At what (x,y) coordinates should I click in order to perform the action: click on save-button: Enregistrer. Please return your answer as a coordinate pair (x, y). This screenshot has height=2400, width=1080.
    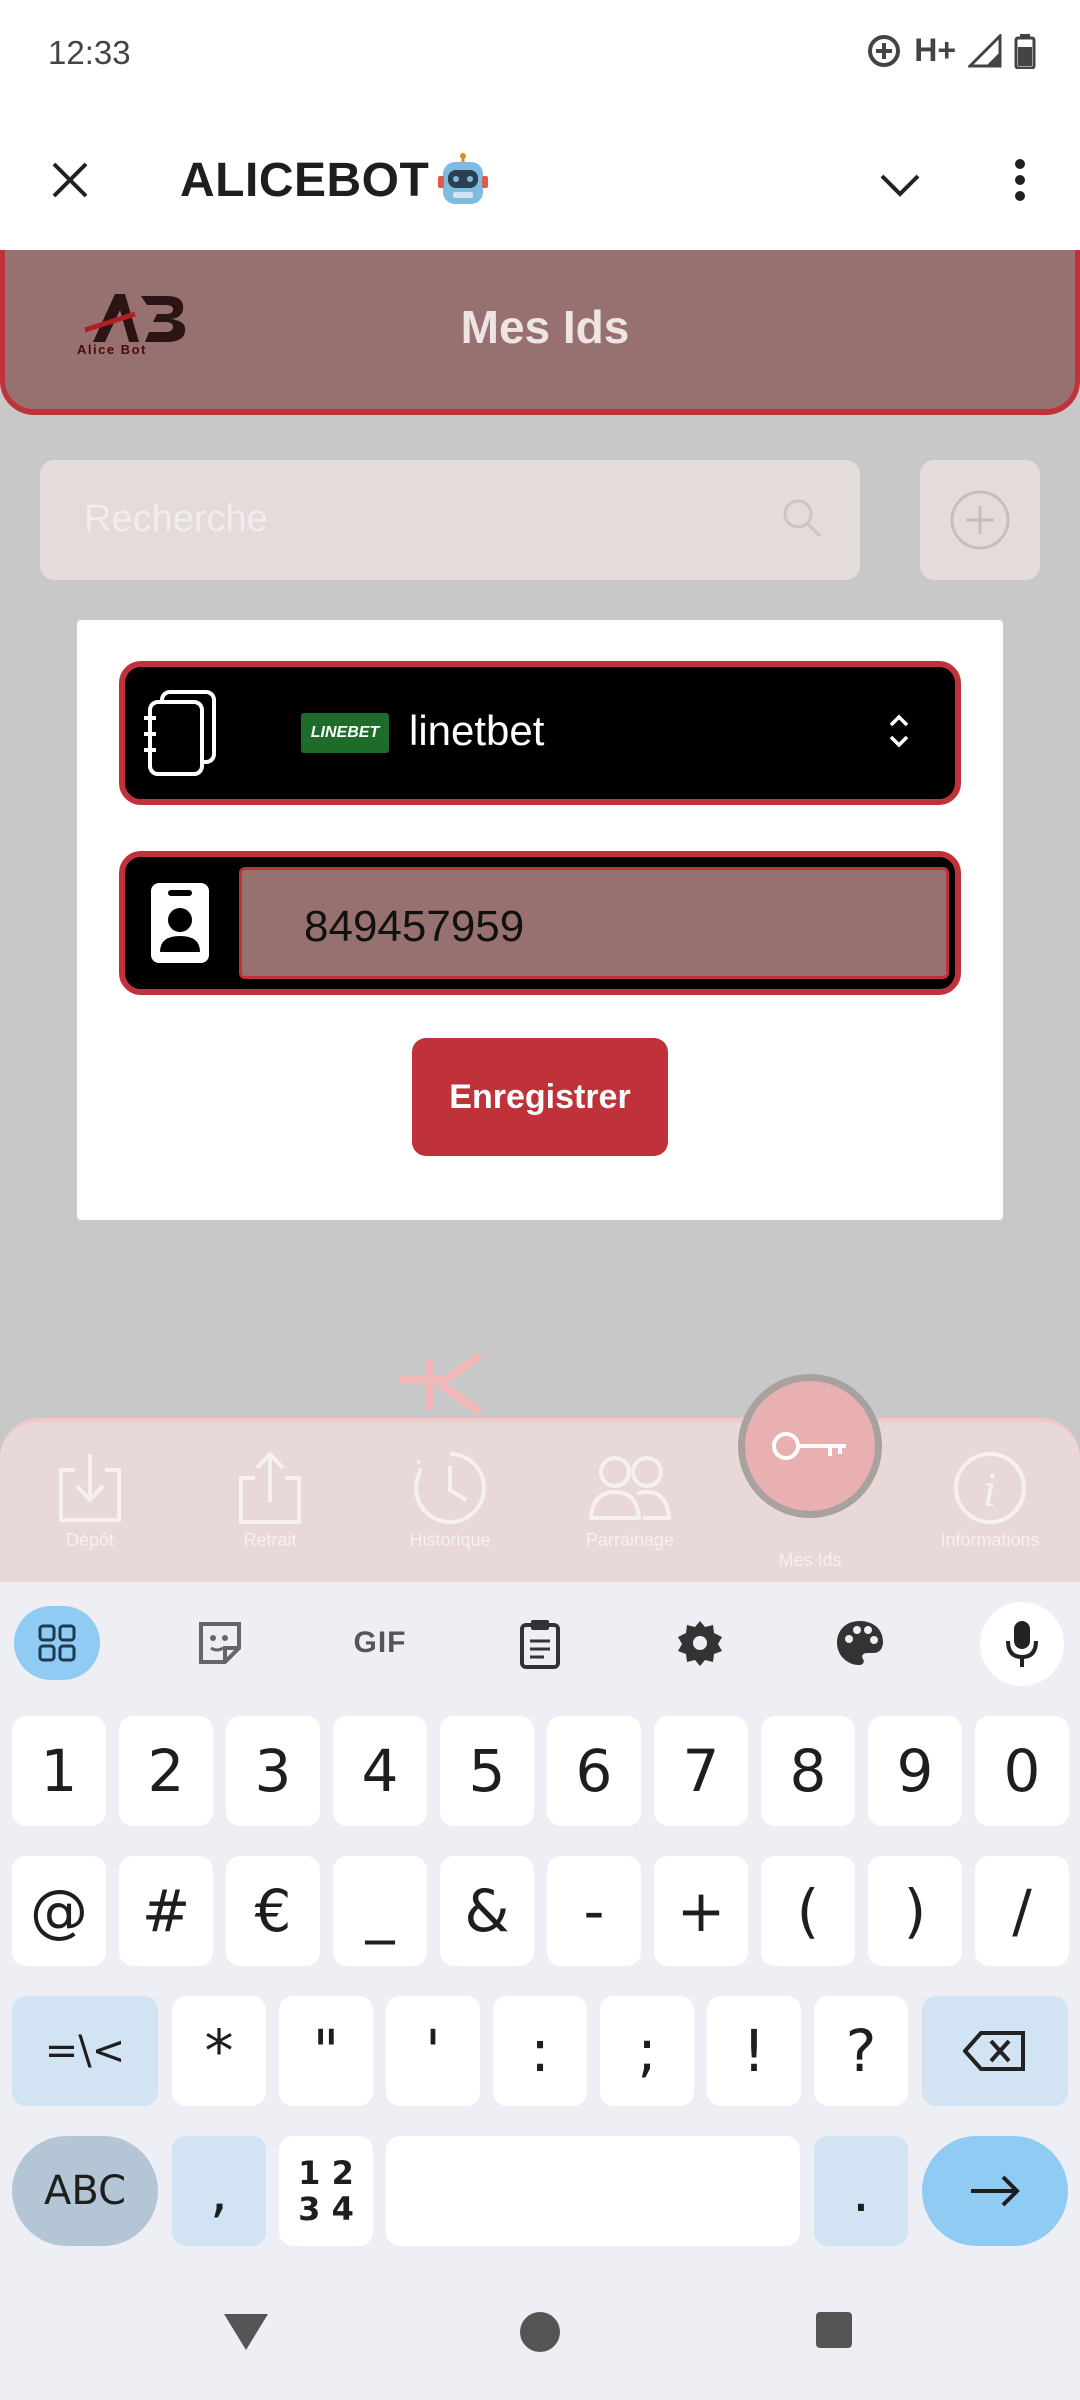
    Looking at the image, I should click on (540, 1097).